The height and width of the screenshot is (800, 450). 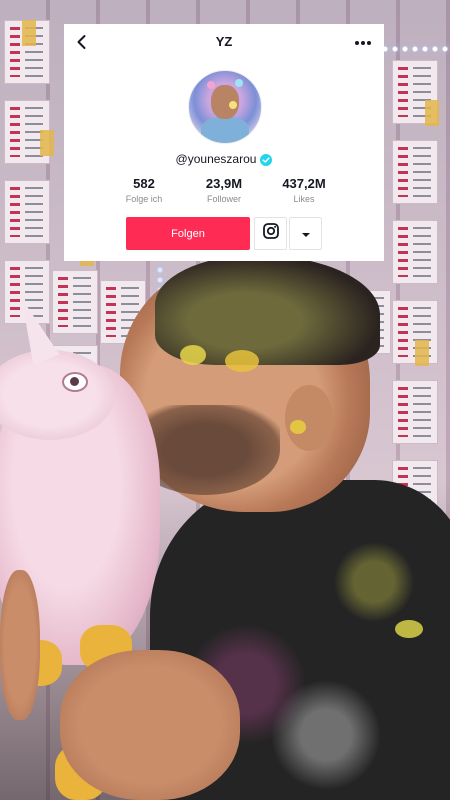 I want to click on stat-label: Likes, so click(x=304, y=199).